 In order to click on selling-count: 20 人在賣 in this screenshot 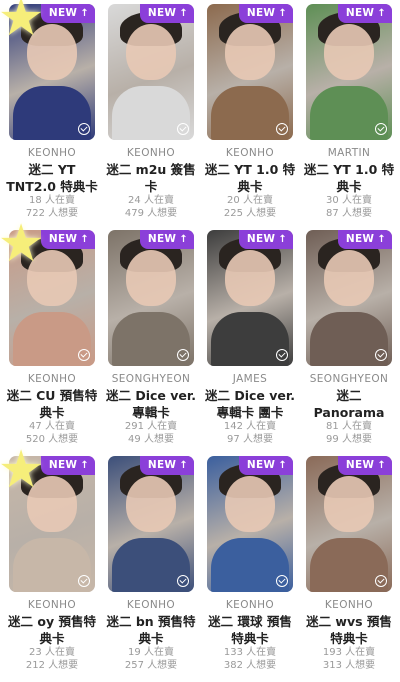, I will do `click(250, 200)`.